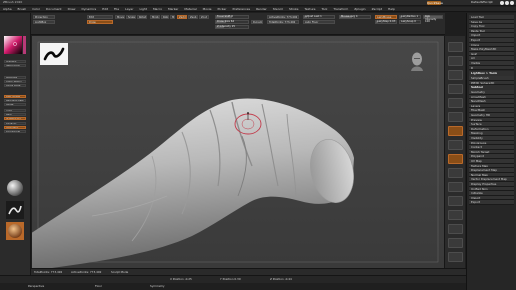  Describe the element at coordinates (155, 17) in the screenshot. I see `mrgb-button: Mrgb` at that location.